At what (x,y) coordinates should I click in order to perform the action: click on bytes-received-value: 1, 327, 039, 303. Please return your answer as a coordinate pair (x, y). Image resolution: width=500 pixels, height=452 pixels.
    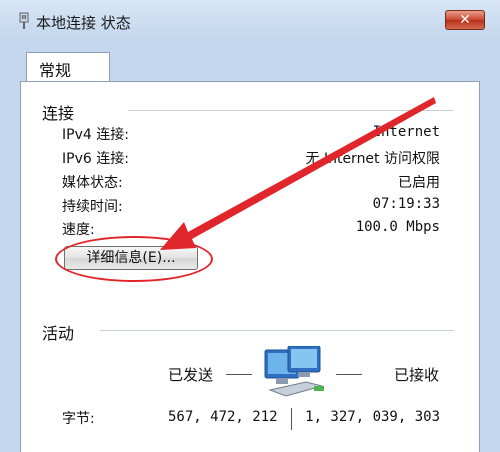
    Looking at the image, I should click on (372, 417).